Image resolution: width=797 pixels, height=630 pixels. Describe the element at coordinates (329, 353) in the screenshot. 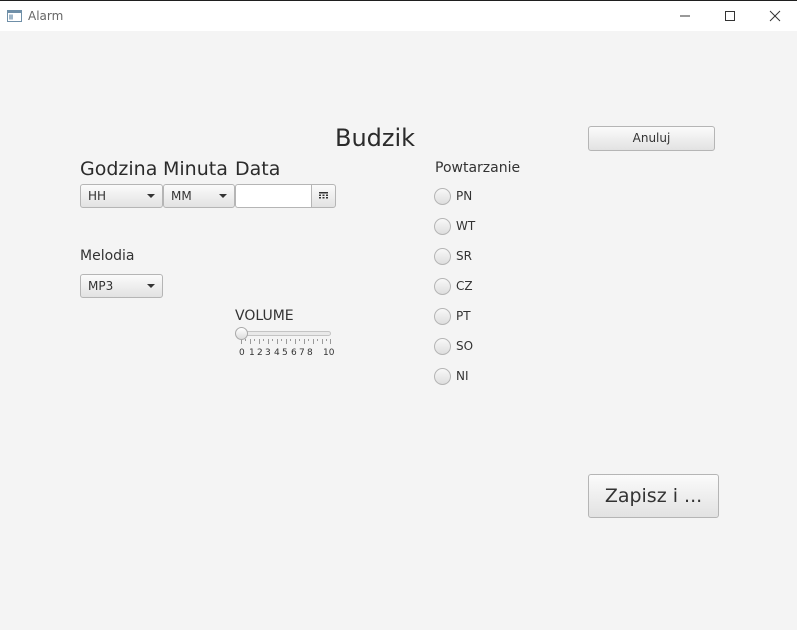

I see `volume-tick-label: 10` at that location.